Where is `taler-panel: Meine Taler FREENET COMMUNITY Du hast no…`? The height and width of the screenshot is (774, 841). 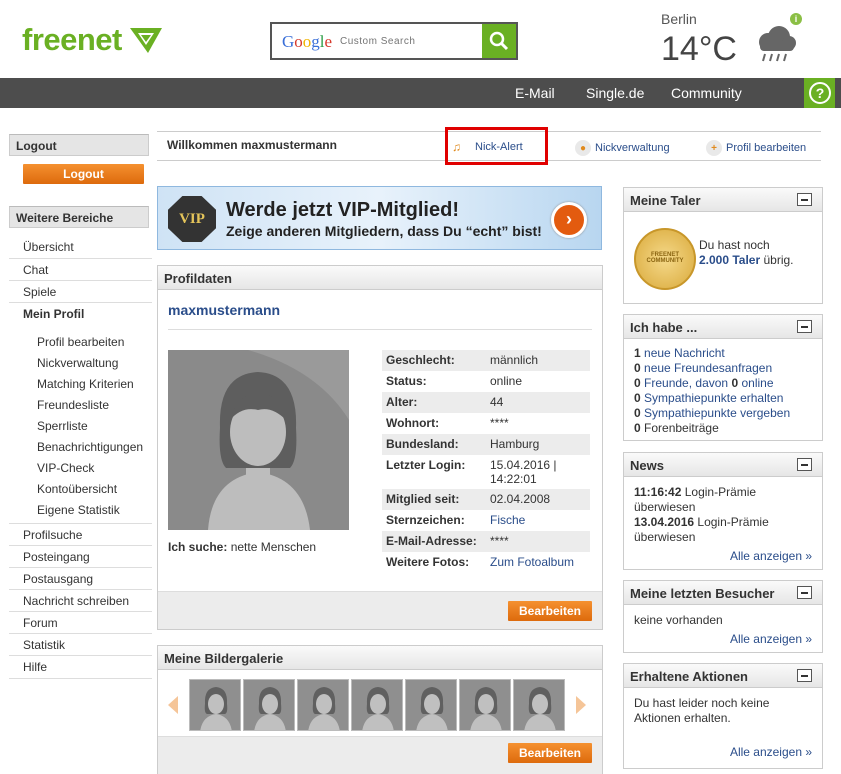
taler-panel: Meine Taler FREENET COMMUNITY Du hast no… is located at coordinates (723, 245).